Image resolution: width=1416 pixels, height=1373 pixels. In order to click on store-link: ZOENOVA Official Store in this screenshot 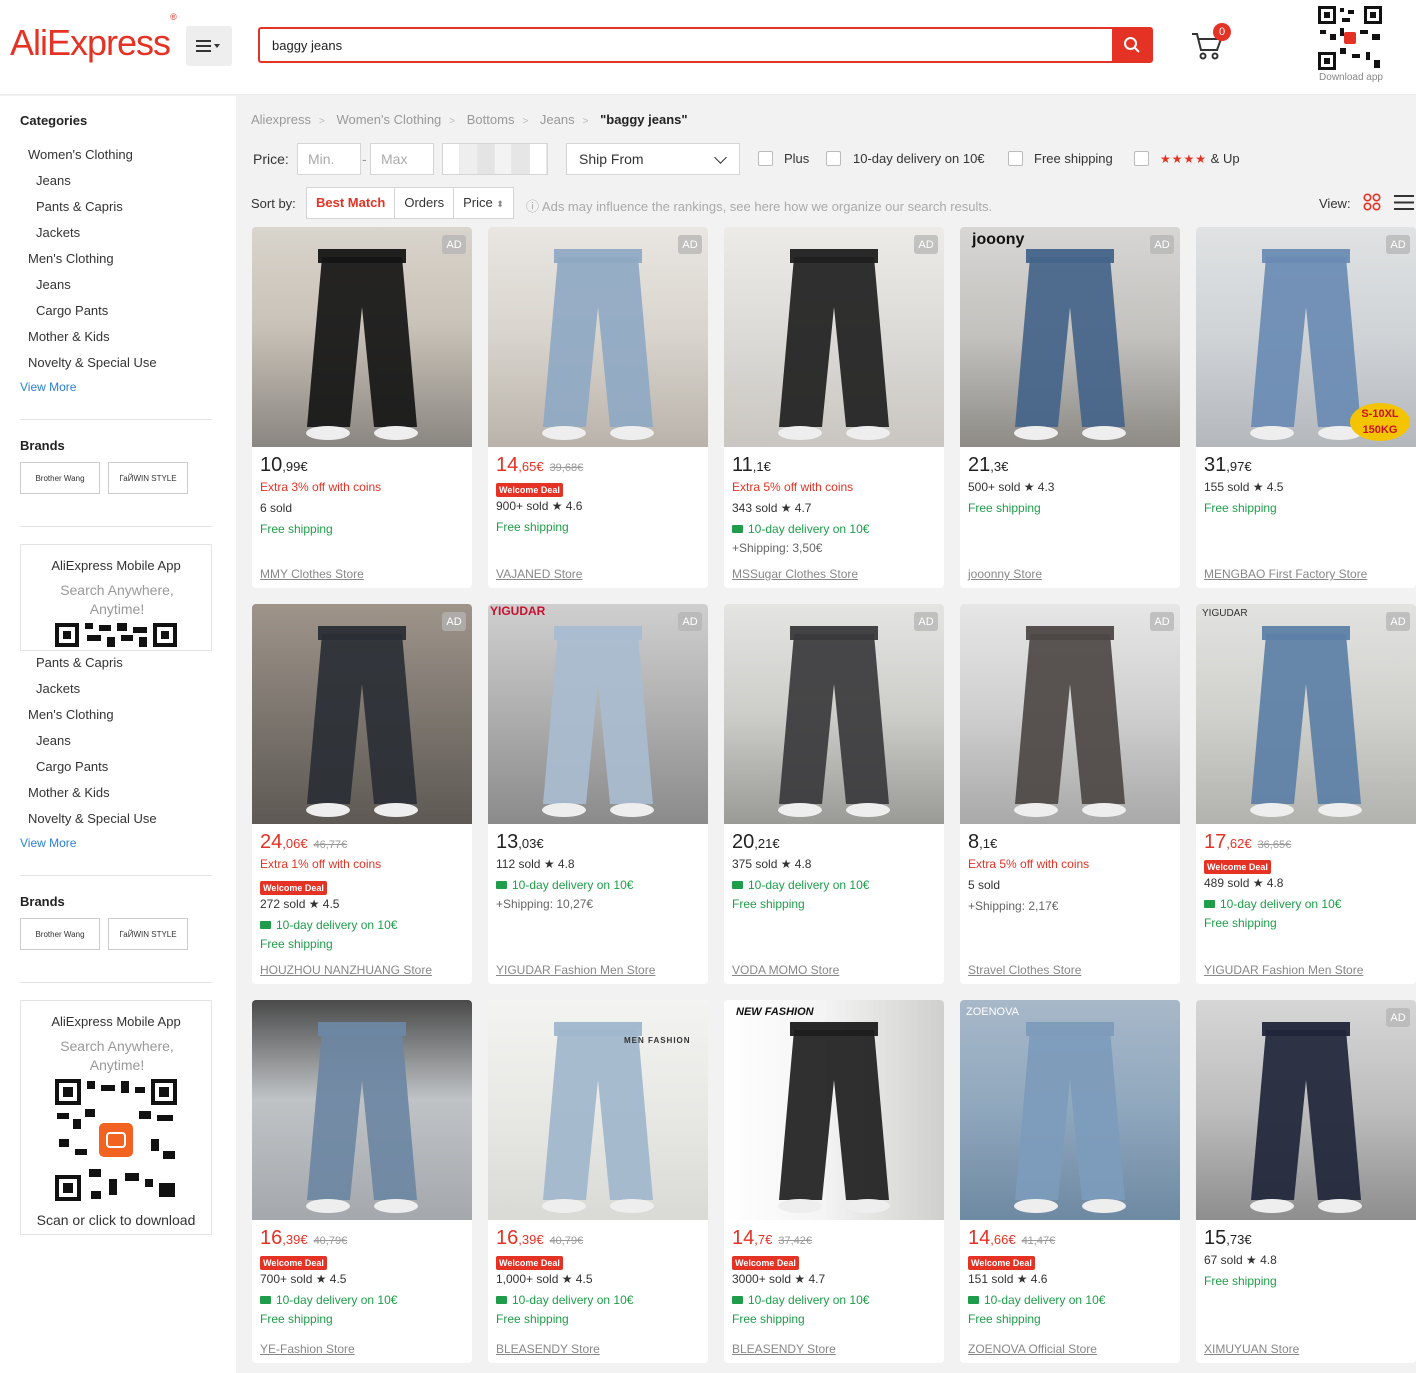, I will do `click(1032, 1349)`.